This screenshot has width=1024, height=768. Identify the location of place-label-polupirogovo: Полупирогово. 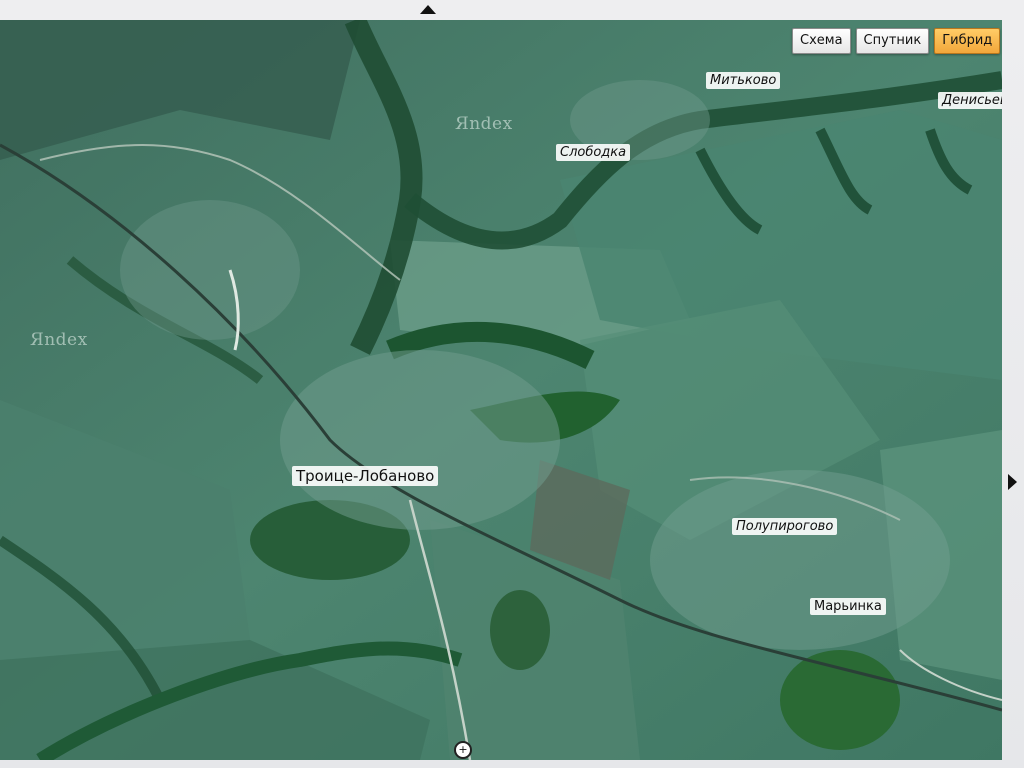
(785, 526).